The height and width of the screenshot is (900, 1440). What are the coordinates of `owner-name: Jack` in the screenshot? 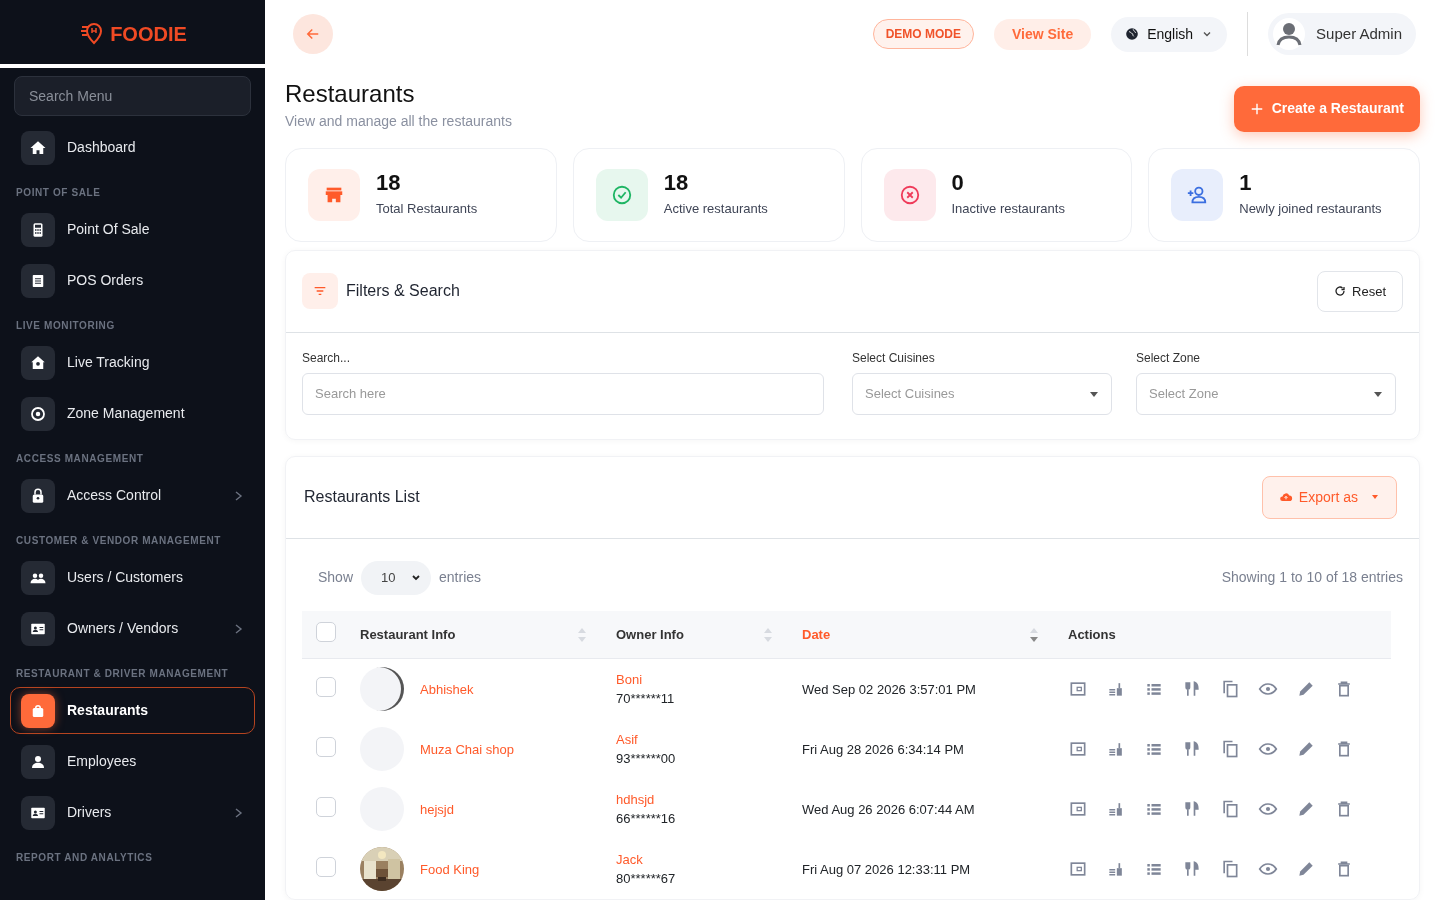 It's located at (630, 859).